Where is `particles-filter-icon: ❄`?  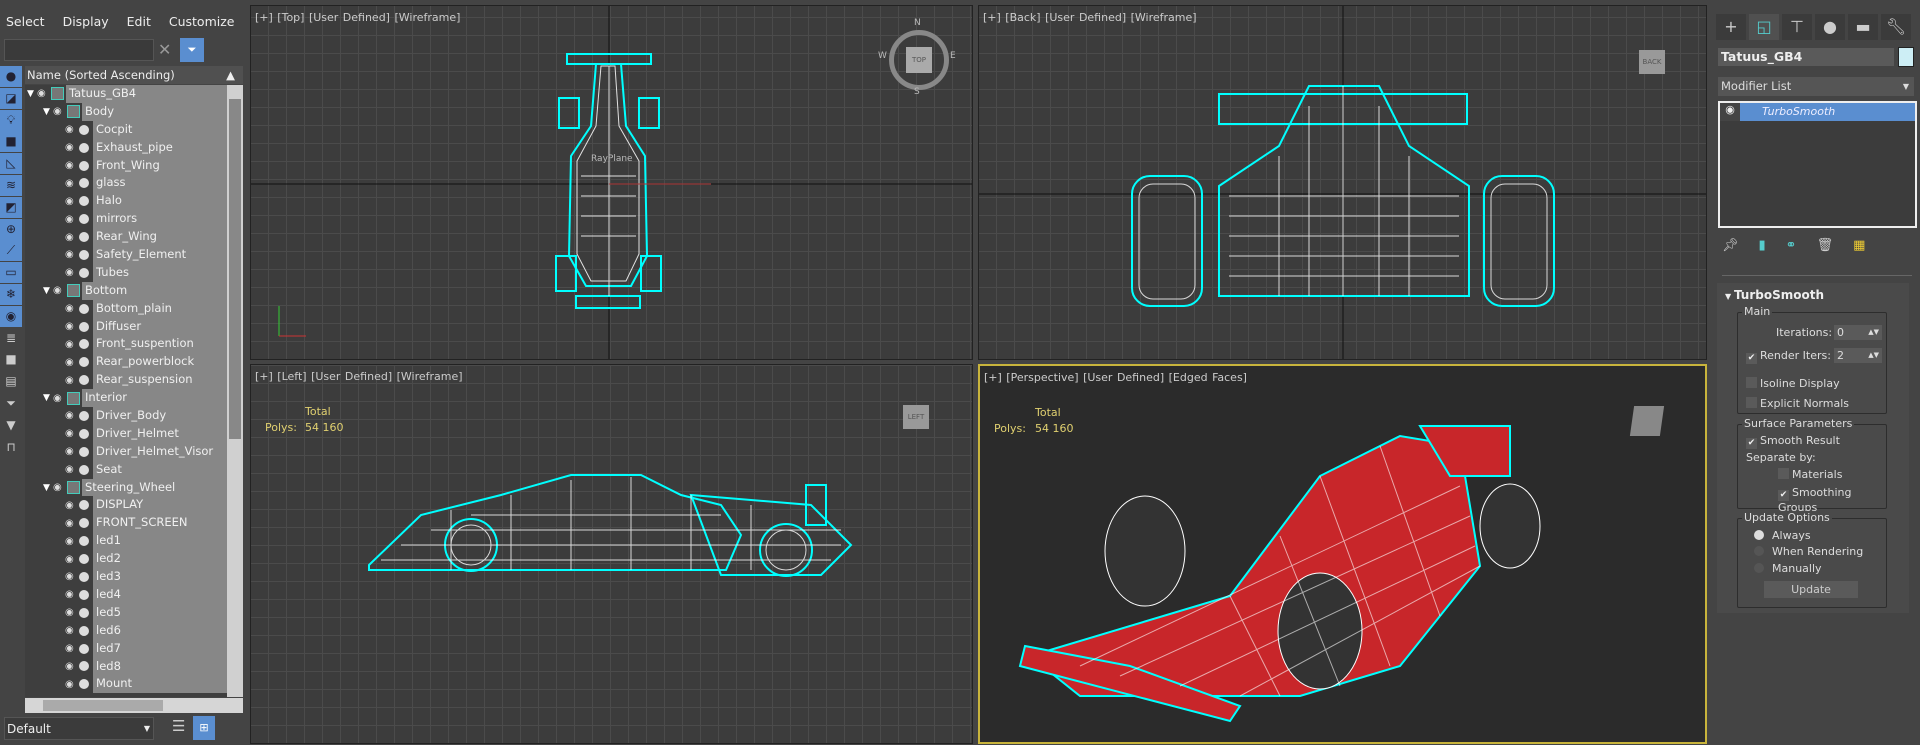
particles-filter-icon: ❄ is located at coordinates (11, 294).